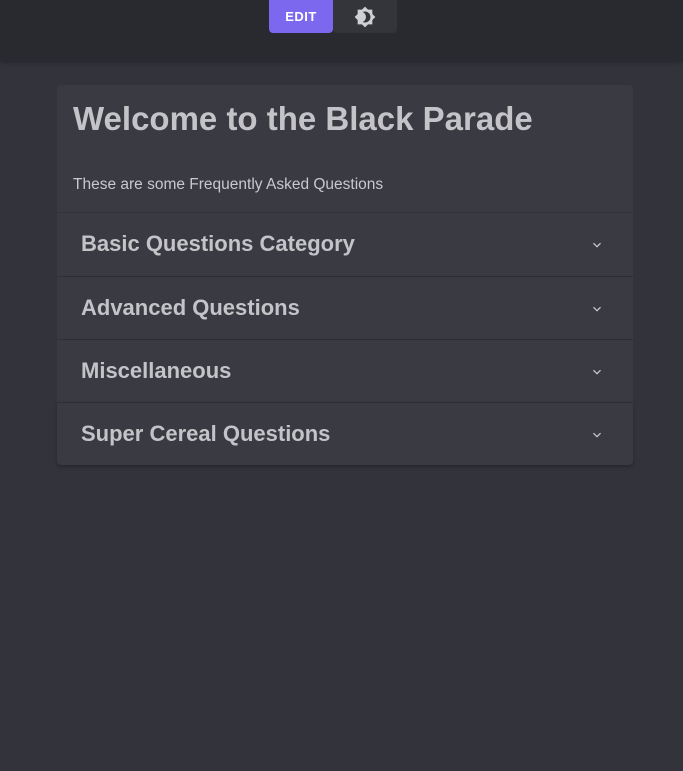 The height and width of the screenshot is (771, 683). I want to click on edit-button: EDIT, so click(301, 16).